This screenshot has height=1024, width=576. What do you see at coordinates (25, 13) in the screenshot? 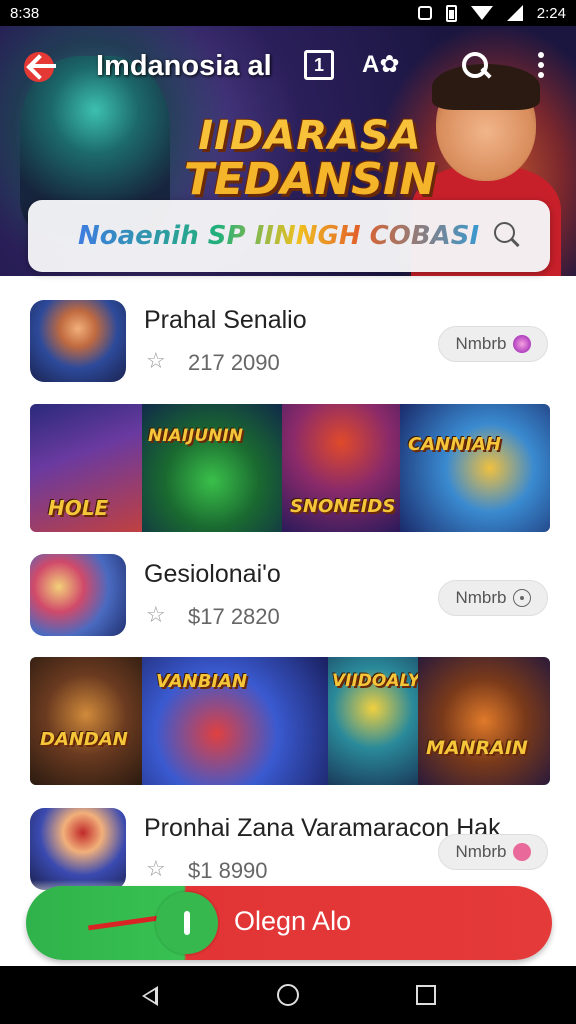
I see `status-time-left: 8:38` at bounding box center [25, 13].